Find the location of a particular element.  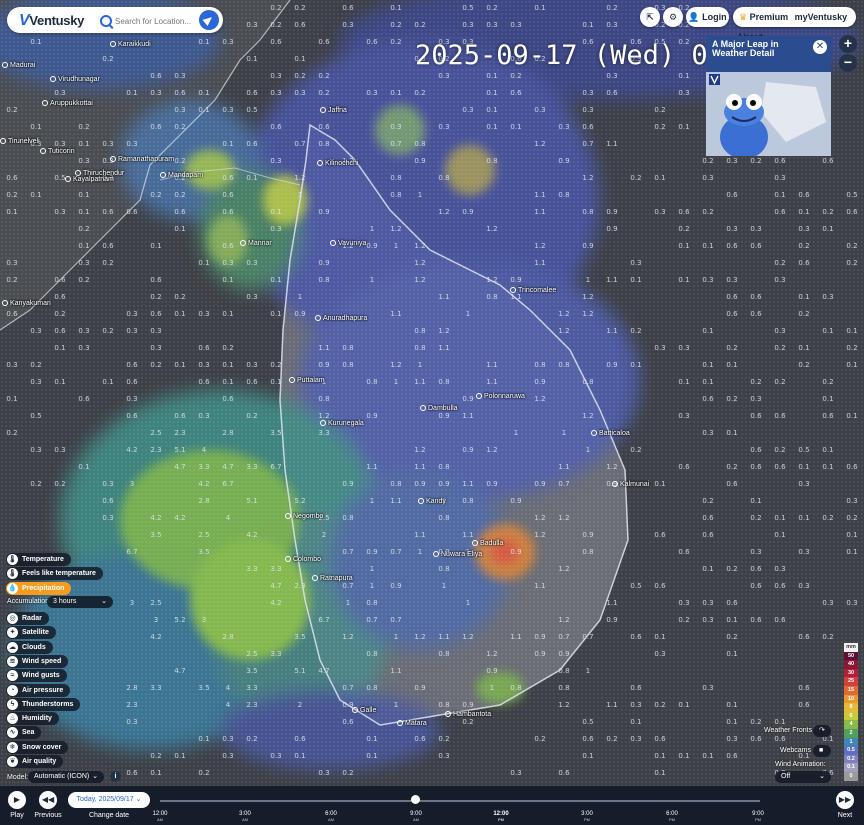

city-label: Matara is located at coordinates (412, 723).